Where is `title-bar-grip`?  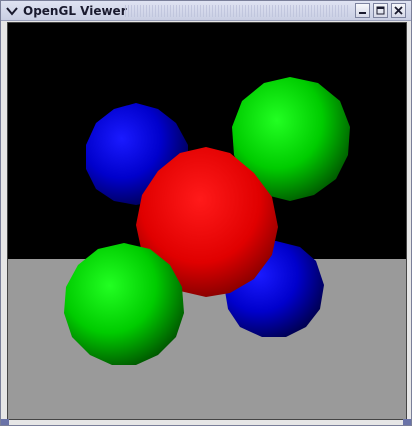 title-bar-grip is located at coordinates (237, 11).